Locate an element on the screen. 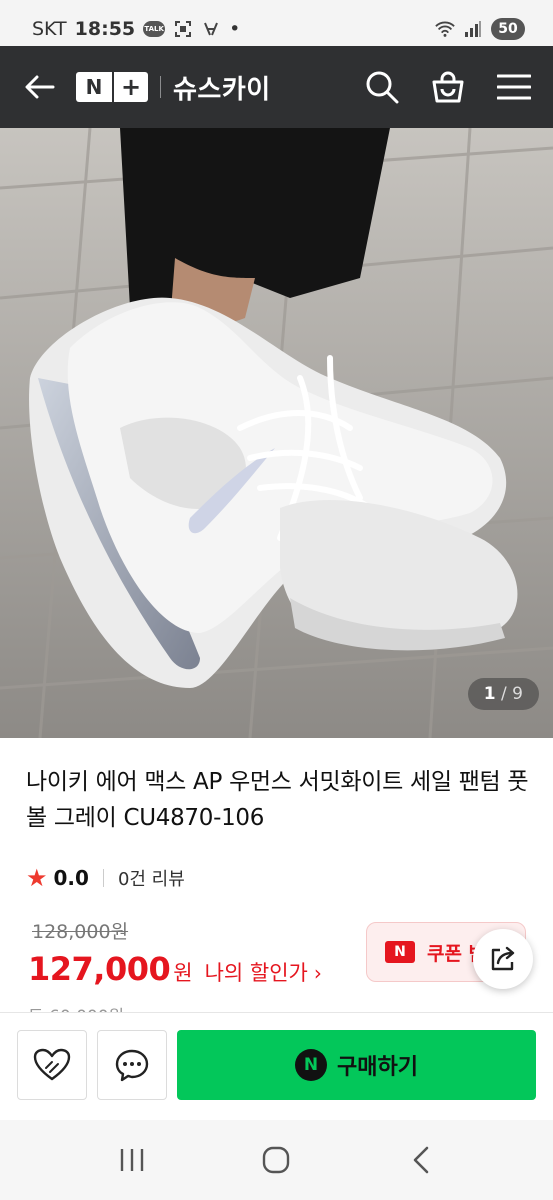 Image resolution: width=553 pixels, height=1200 pixels. clock: 18:55 is located at coordinates (105, 29).